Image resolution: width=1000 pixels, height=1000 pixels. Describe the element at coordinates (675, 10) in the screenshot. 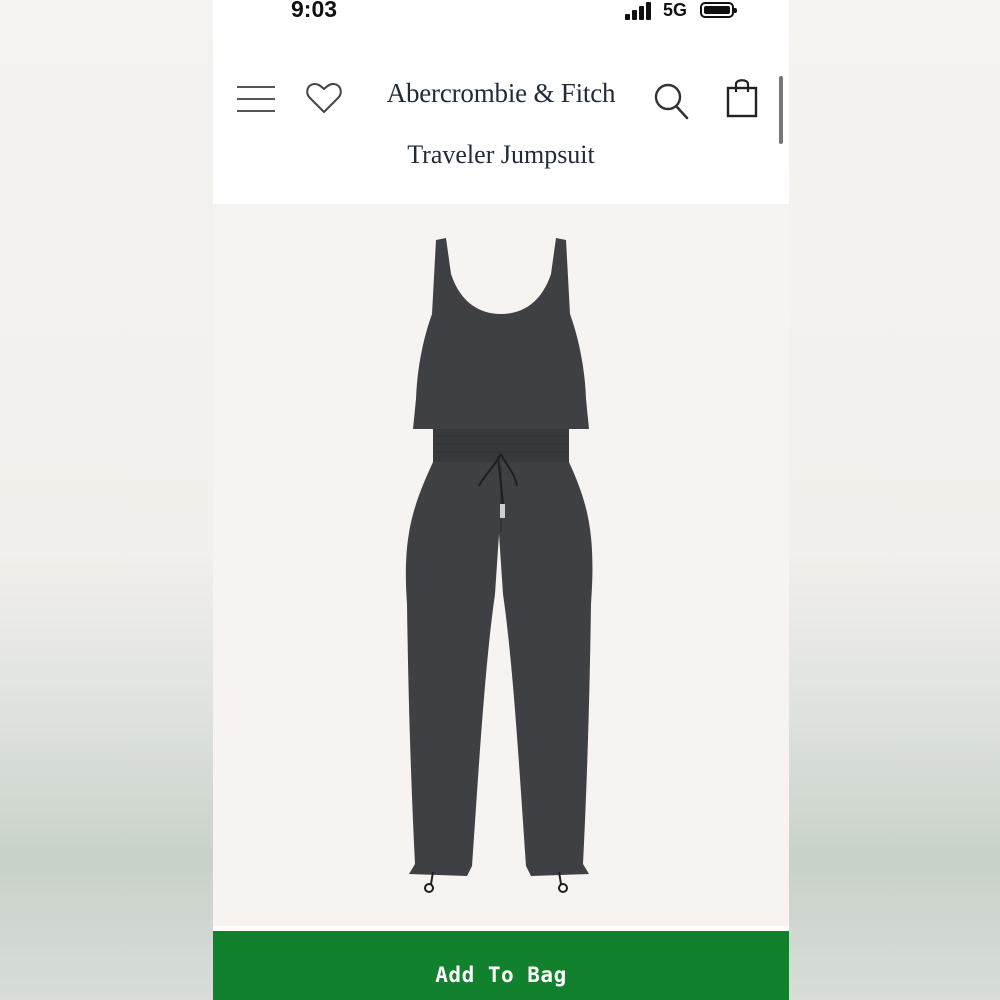

I see `network-label: 5G` at that location.